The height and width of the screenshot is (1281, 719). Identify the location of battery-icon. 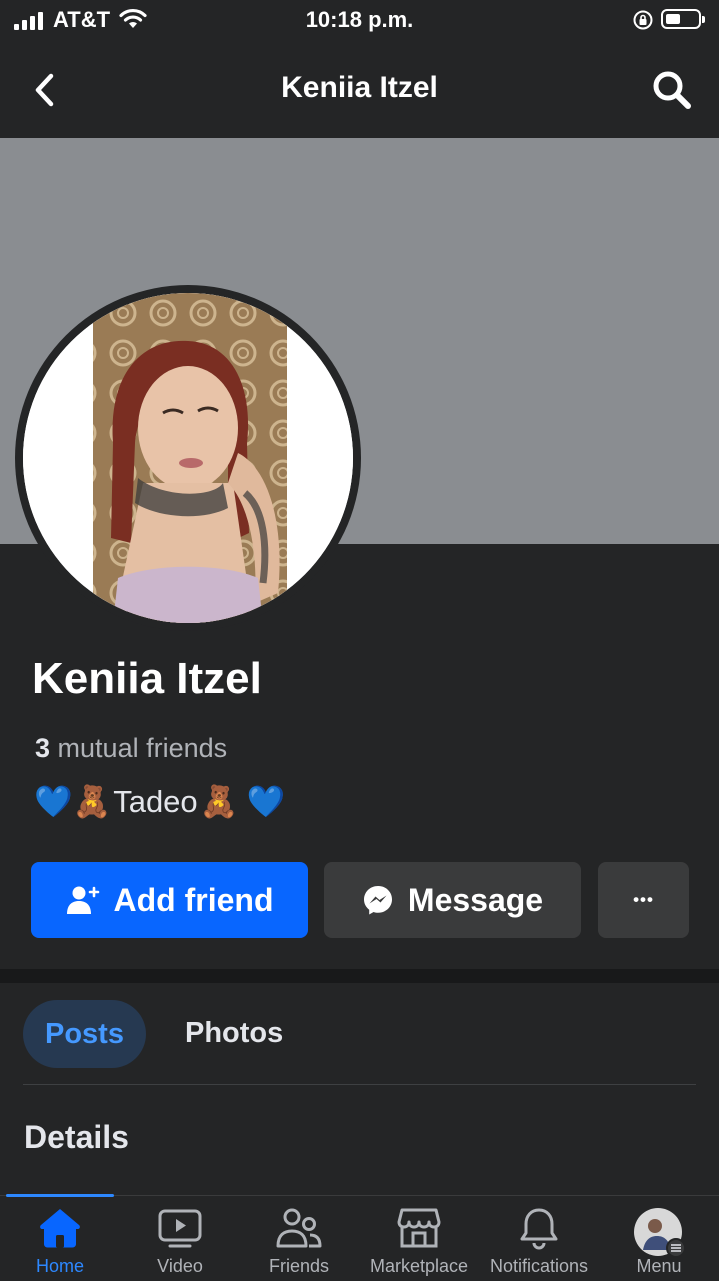
(683, 19).